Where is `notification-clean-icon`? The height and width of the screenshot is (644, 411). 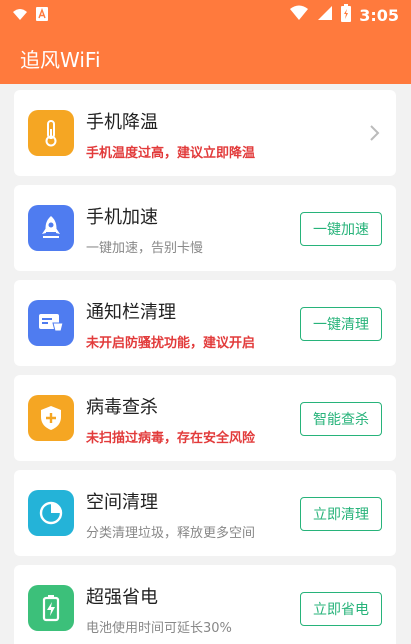 notification-clean-icon is located at coordinates (51, 323).